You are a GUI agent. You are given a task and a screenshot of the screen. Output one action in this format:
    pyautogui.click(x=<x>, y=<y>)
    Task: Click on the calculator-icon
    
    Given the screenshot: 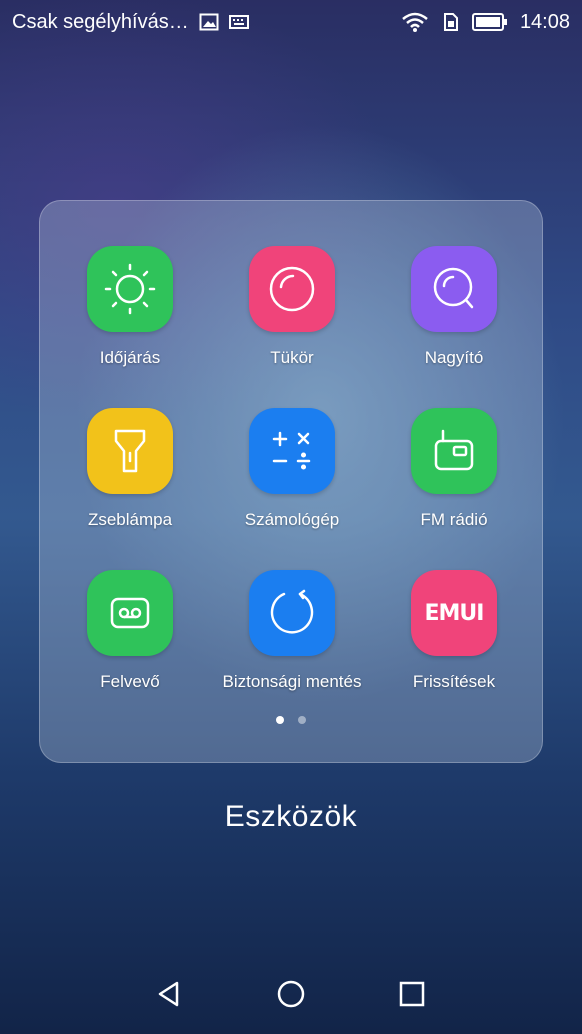 What is the action you would take?
    pyautogui.click(x=292, y=451)
    